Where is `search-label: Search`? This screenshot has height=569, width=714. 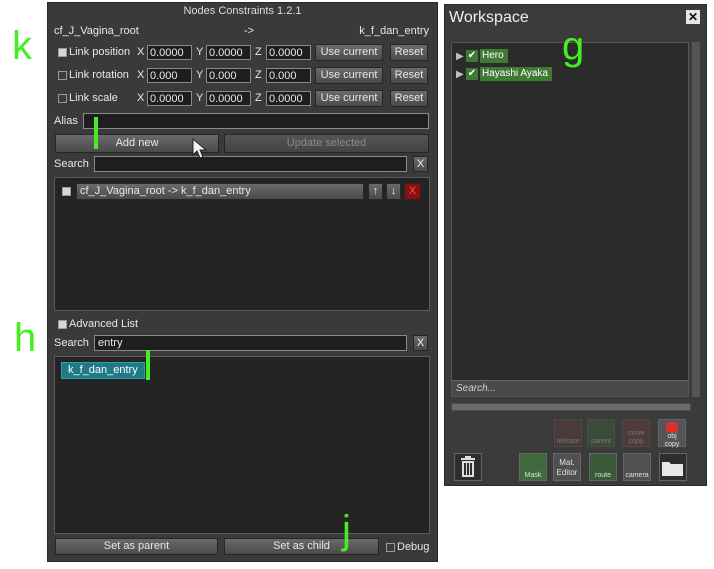
search-label: Search is located at coordinates (71, 164).